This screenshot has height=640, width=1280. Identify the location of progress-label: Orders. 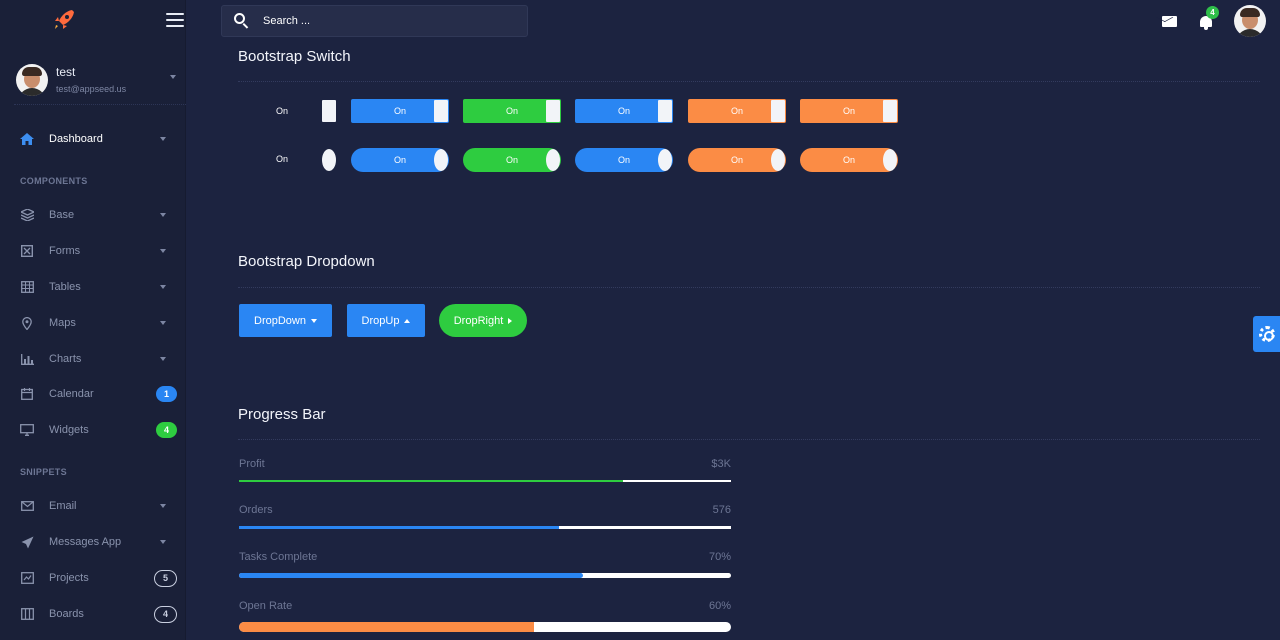
(256, 510).